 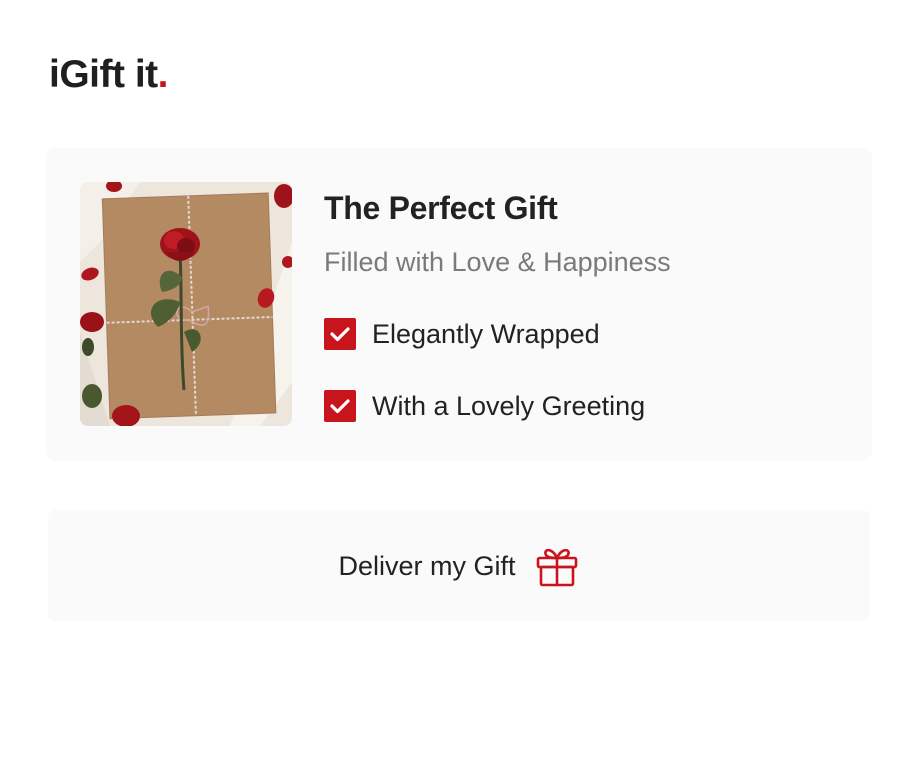 What do you see at coordinates (557, 566) in the screenshot?
I see `gift-icon` at bounding box center [557, 566].